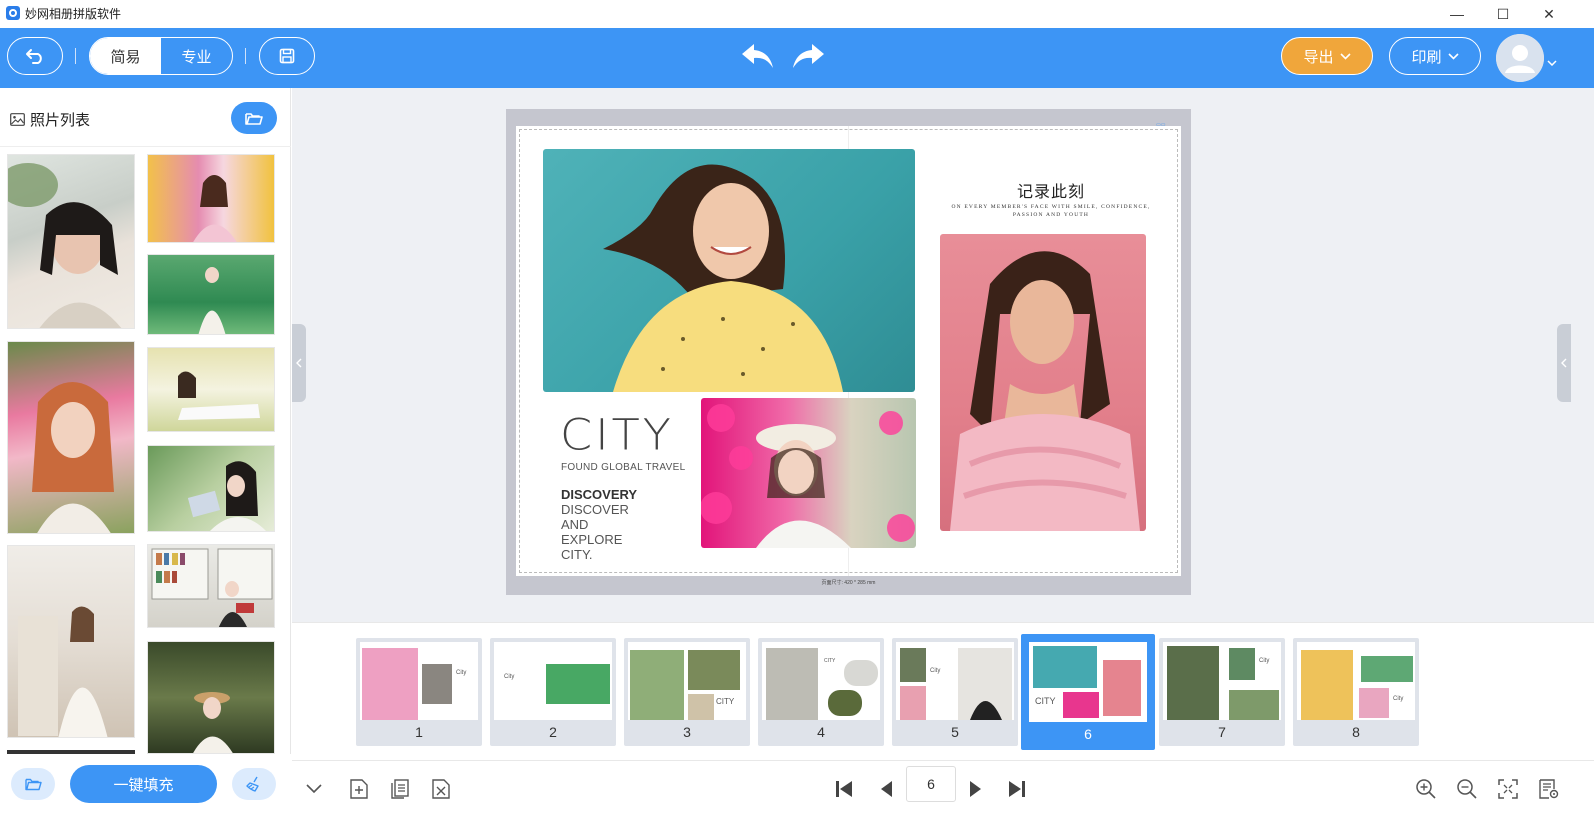 This screenshot has width=1594, height=827. I want to click on next-page-icon, so click(975, 789).